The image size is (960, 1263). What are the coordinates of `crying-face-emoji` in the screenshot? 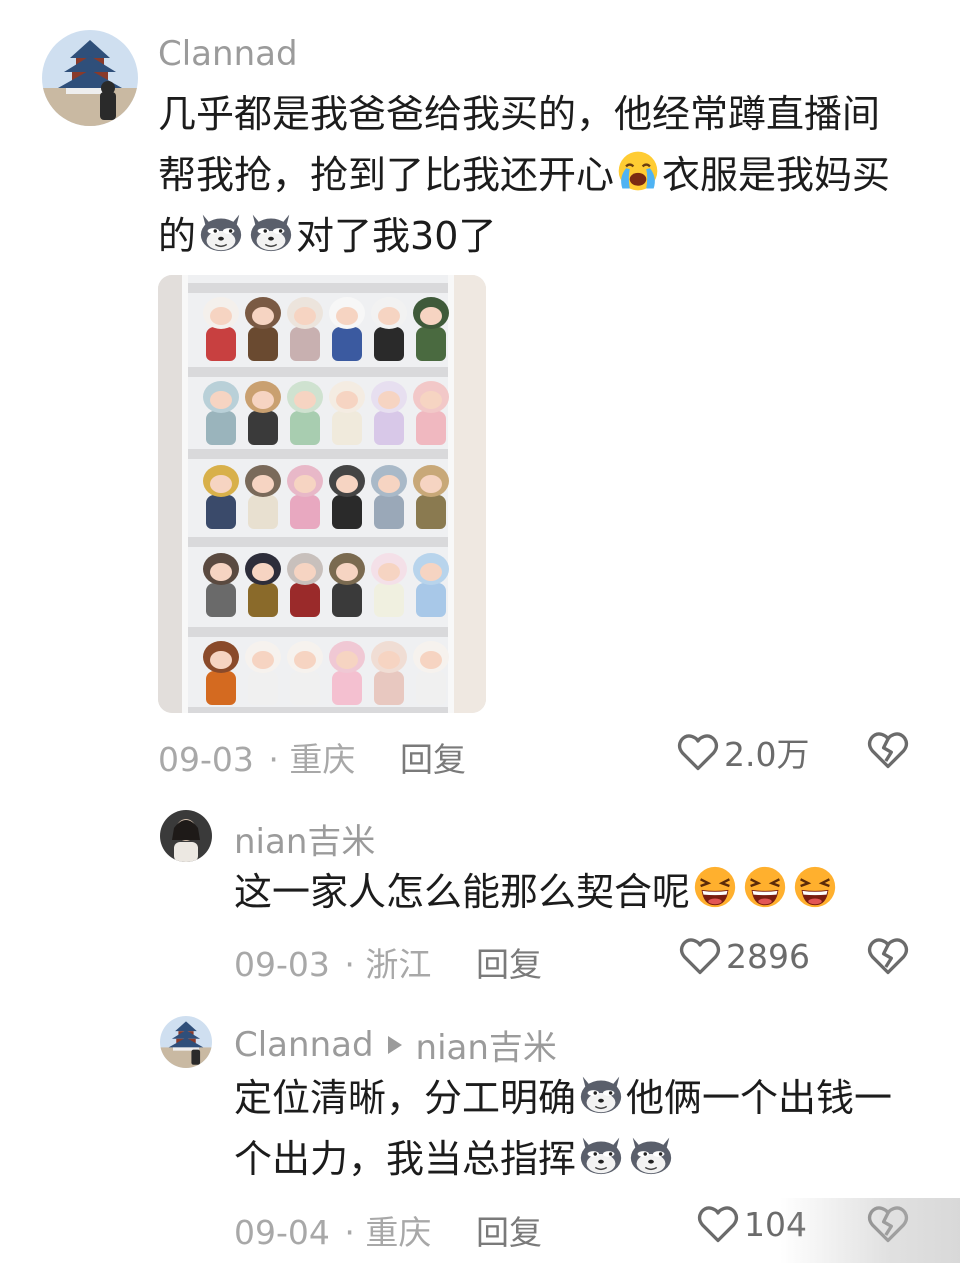 It's located at (638, 171).